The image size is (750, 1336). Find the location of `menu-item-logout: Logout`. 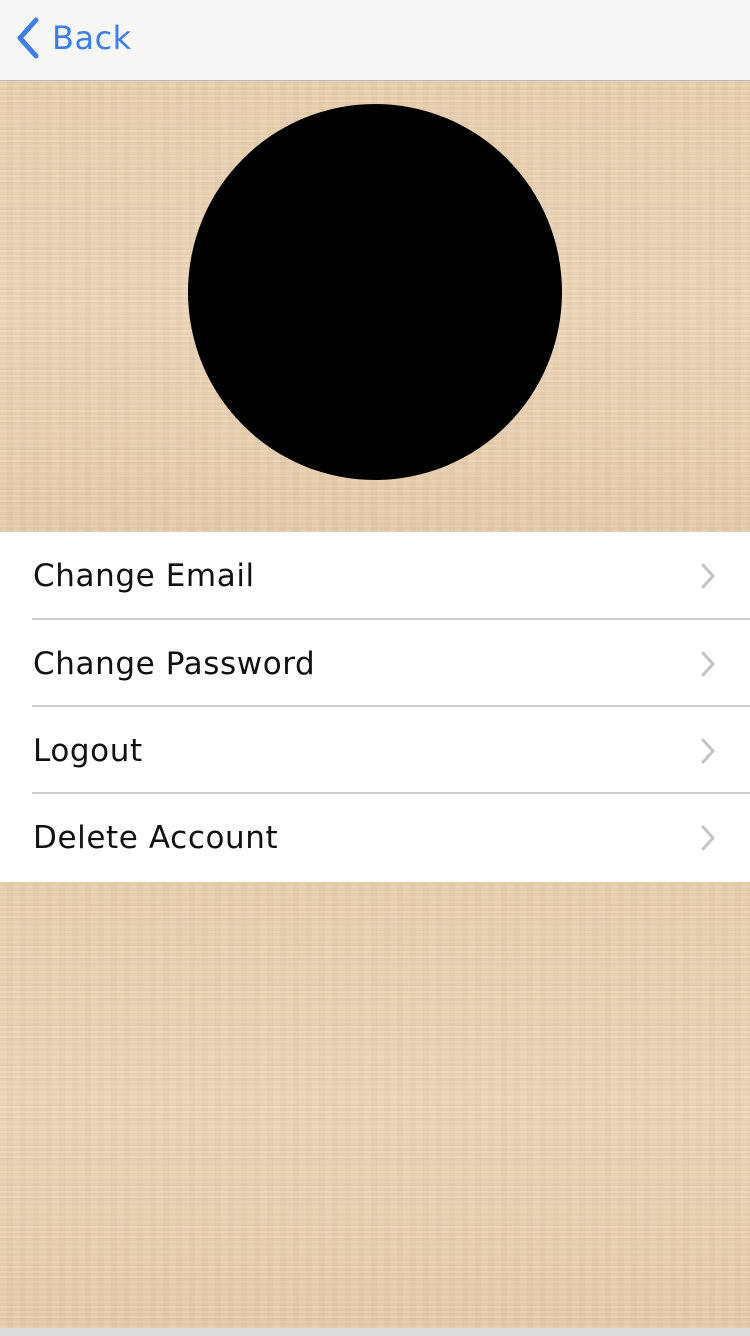

menu-item-logout: Logout is located at coordinates (375, 750).